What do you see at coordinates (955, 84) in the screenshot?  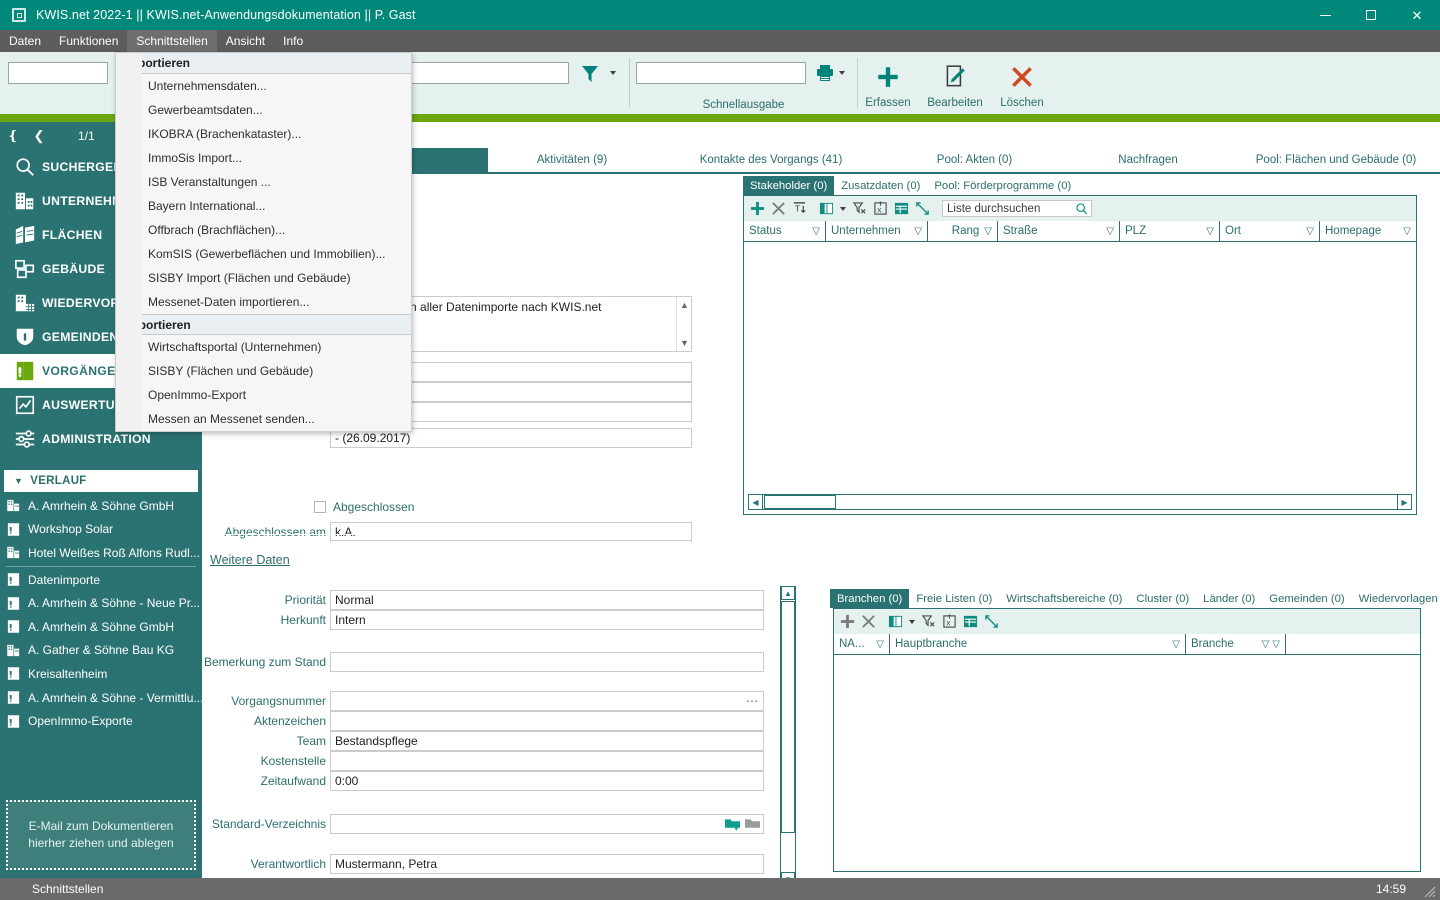 I see `bearbeiten-button: Bearbeiten` at bounding box center [955, 84].